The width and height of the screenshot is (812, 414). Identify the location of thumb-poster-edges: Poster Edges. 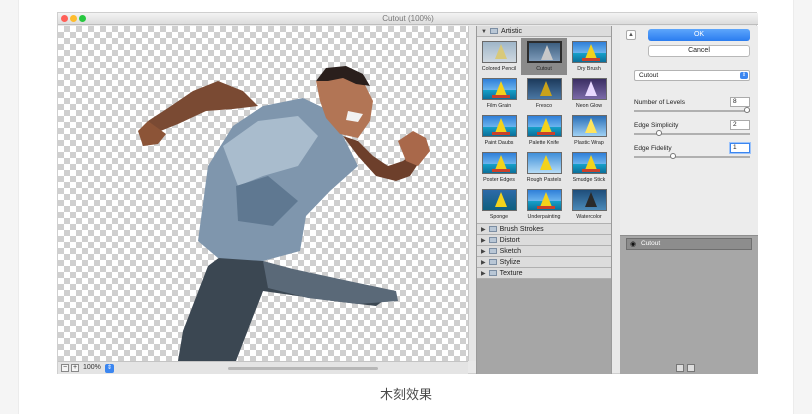
(499, 168).